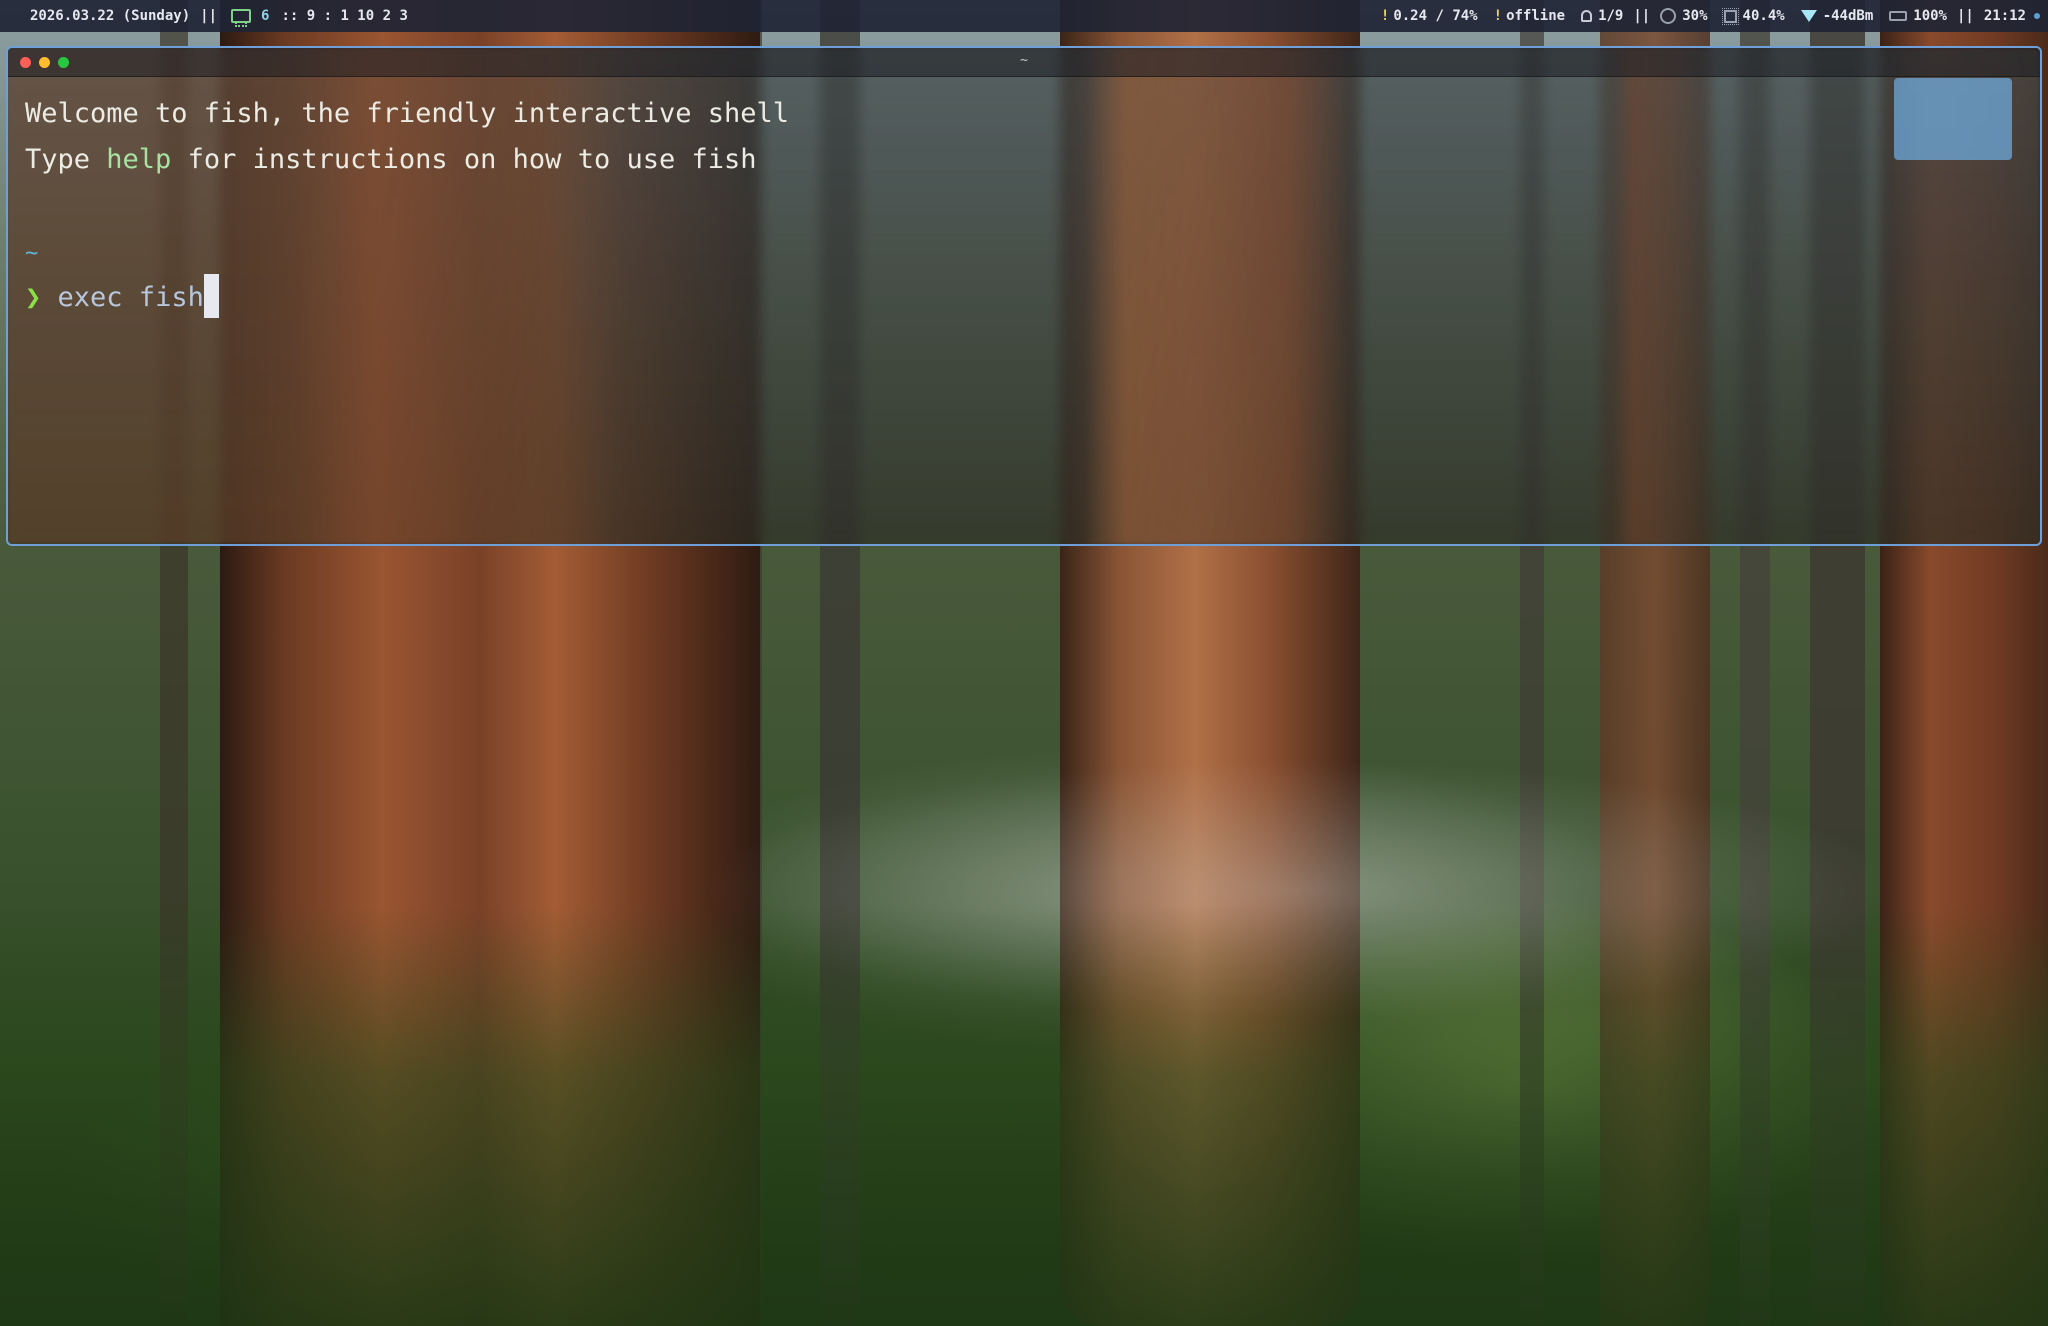  I want to click on load-value: 0.24 / 74%, so click(1435, 16).